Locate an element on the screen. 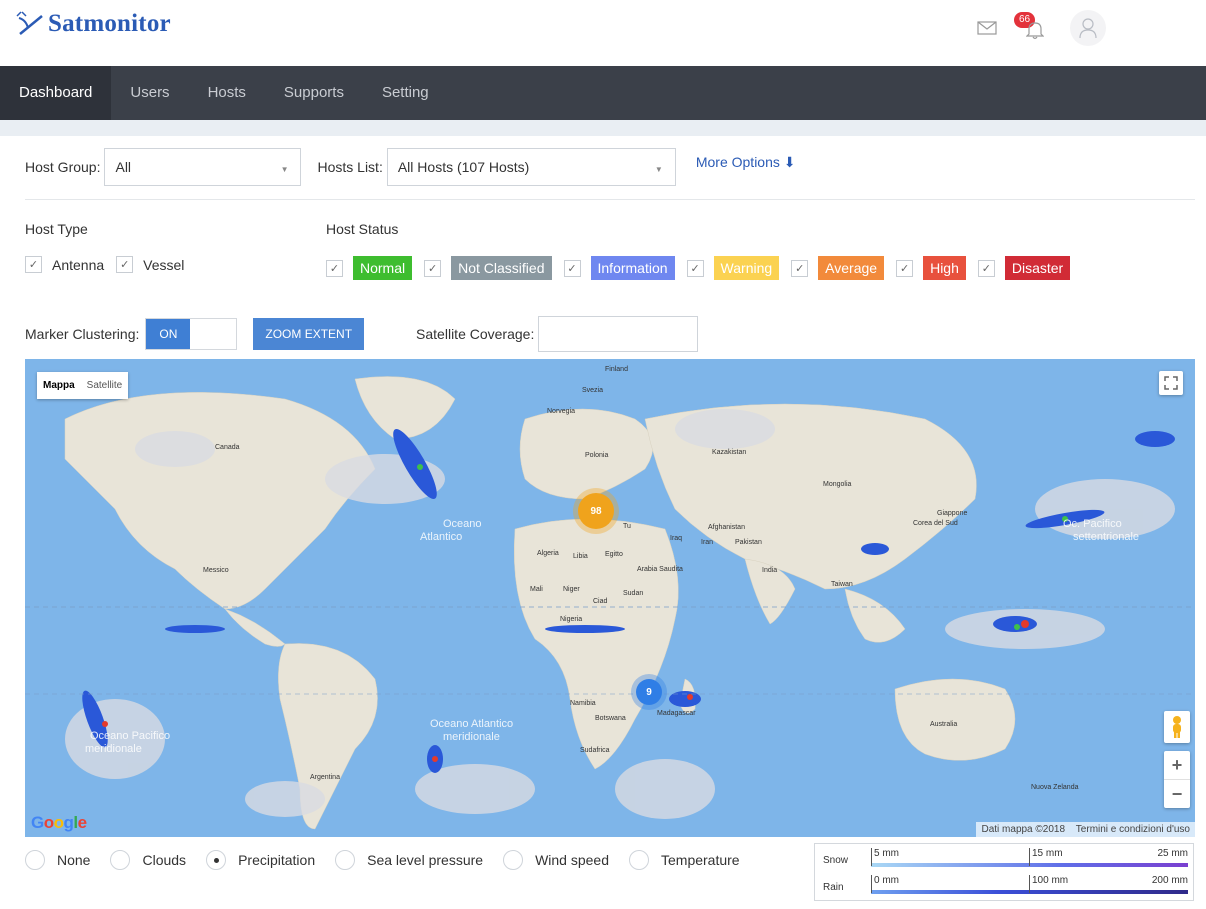  google-logo: Google is located at coordinates (59, 822).